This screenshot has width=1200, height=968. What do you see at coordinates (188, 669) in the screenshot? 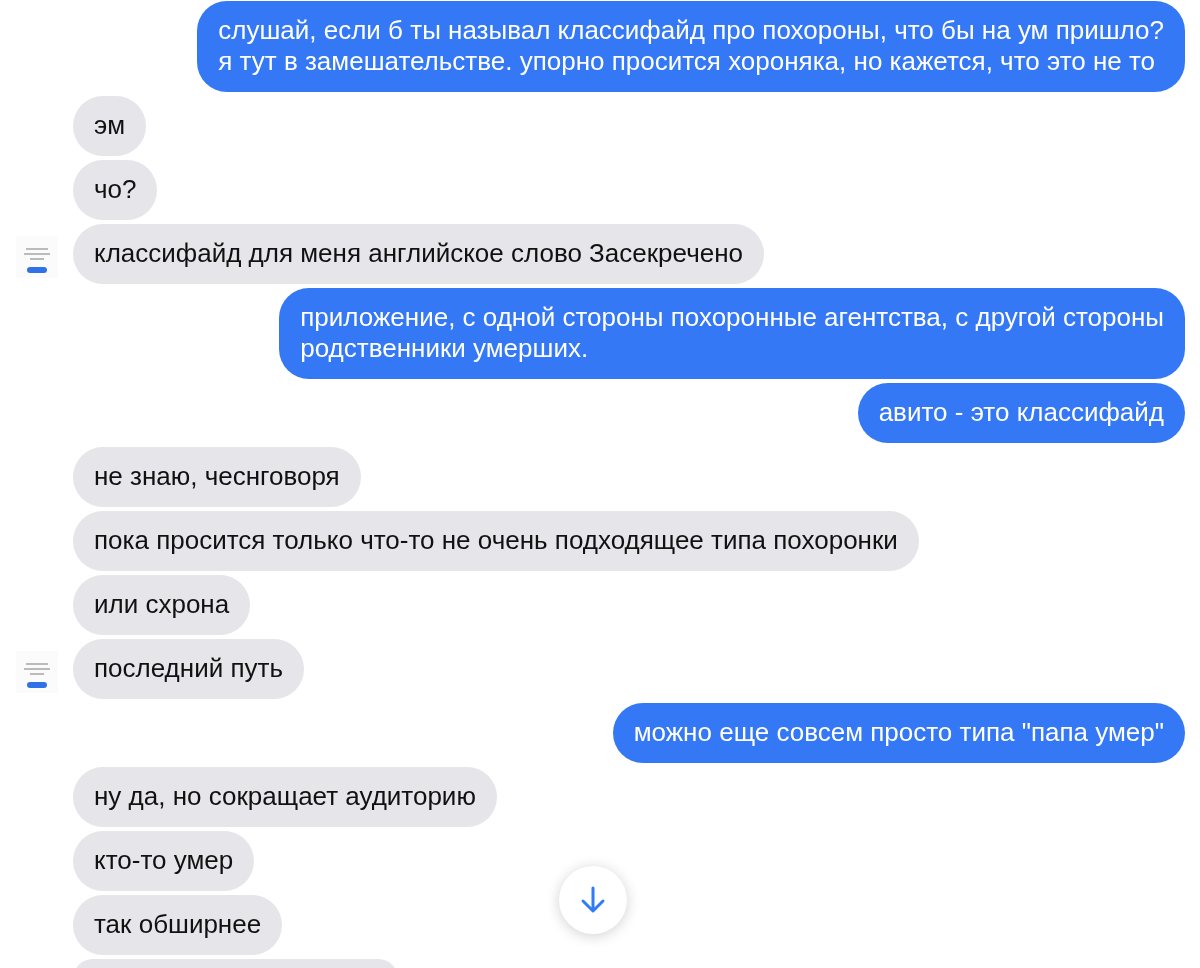
I see `message-bubble: последний путь` at bounding box center [188, 669].